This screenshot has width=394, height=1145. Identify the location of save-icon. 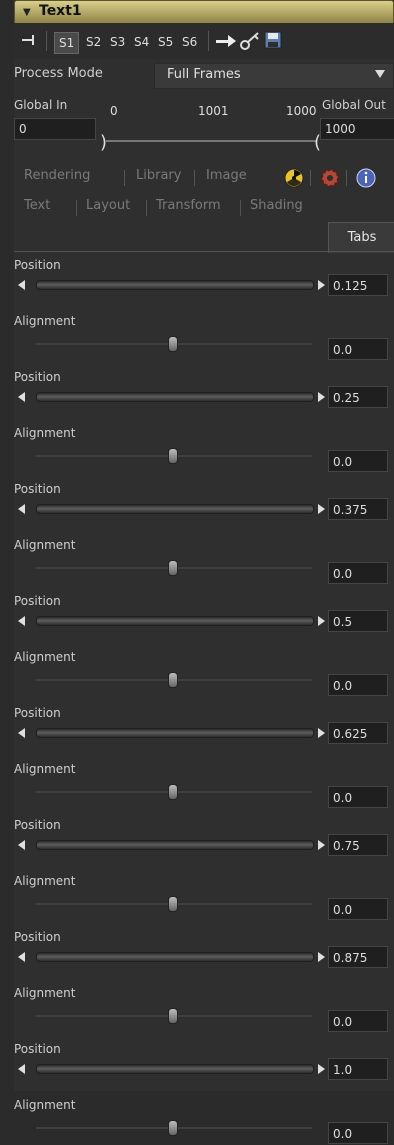
(273, 40).